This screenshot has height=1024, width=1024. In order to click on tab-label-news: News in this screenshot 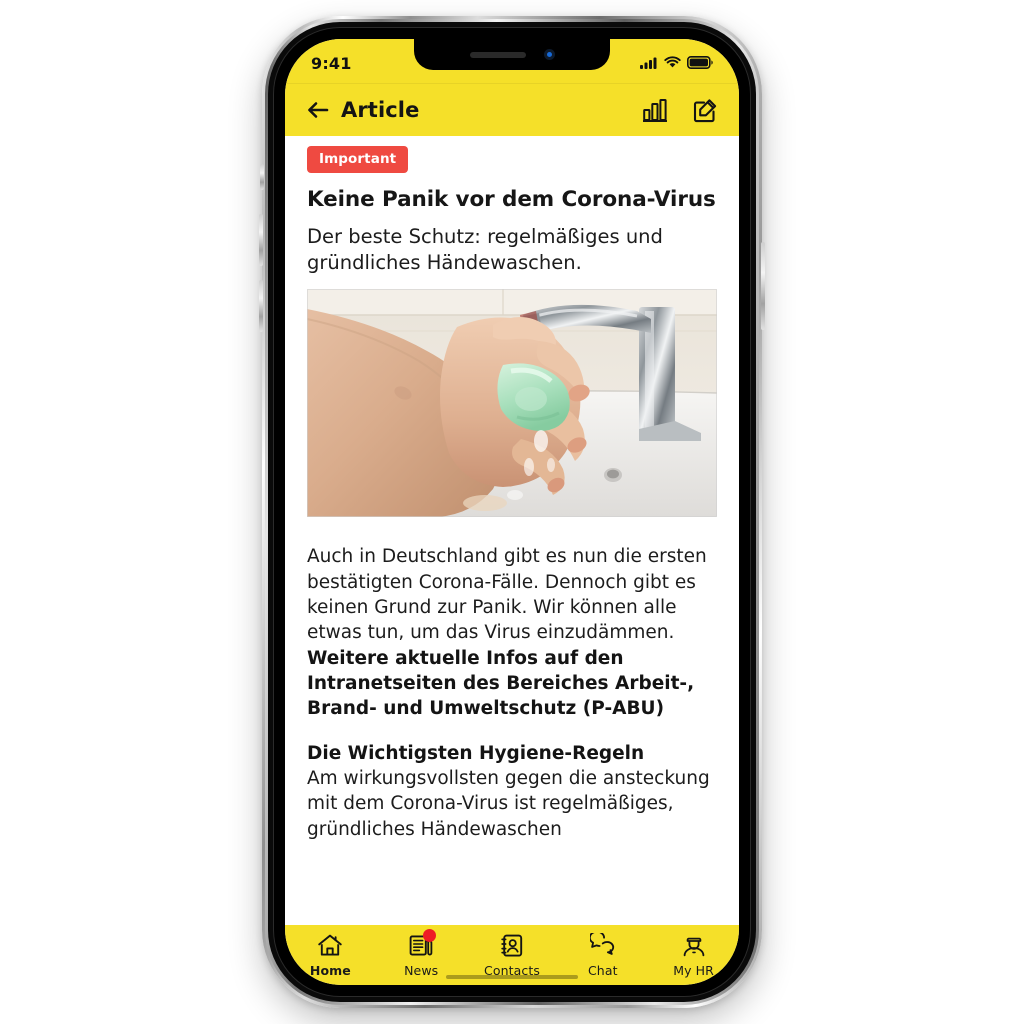, I will do `click(421, 970)`.